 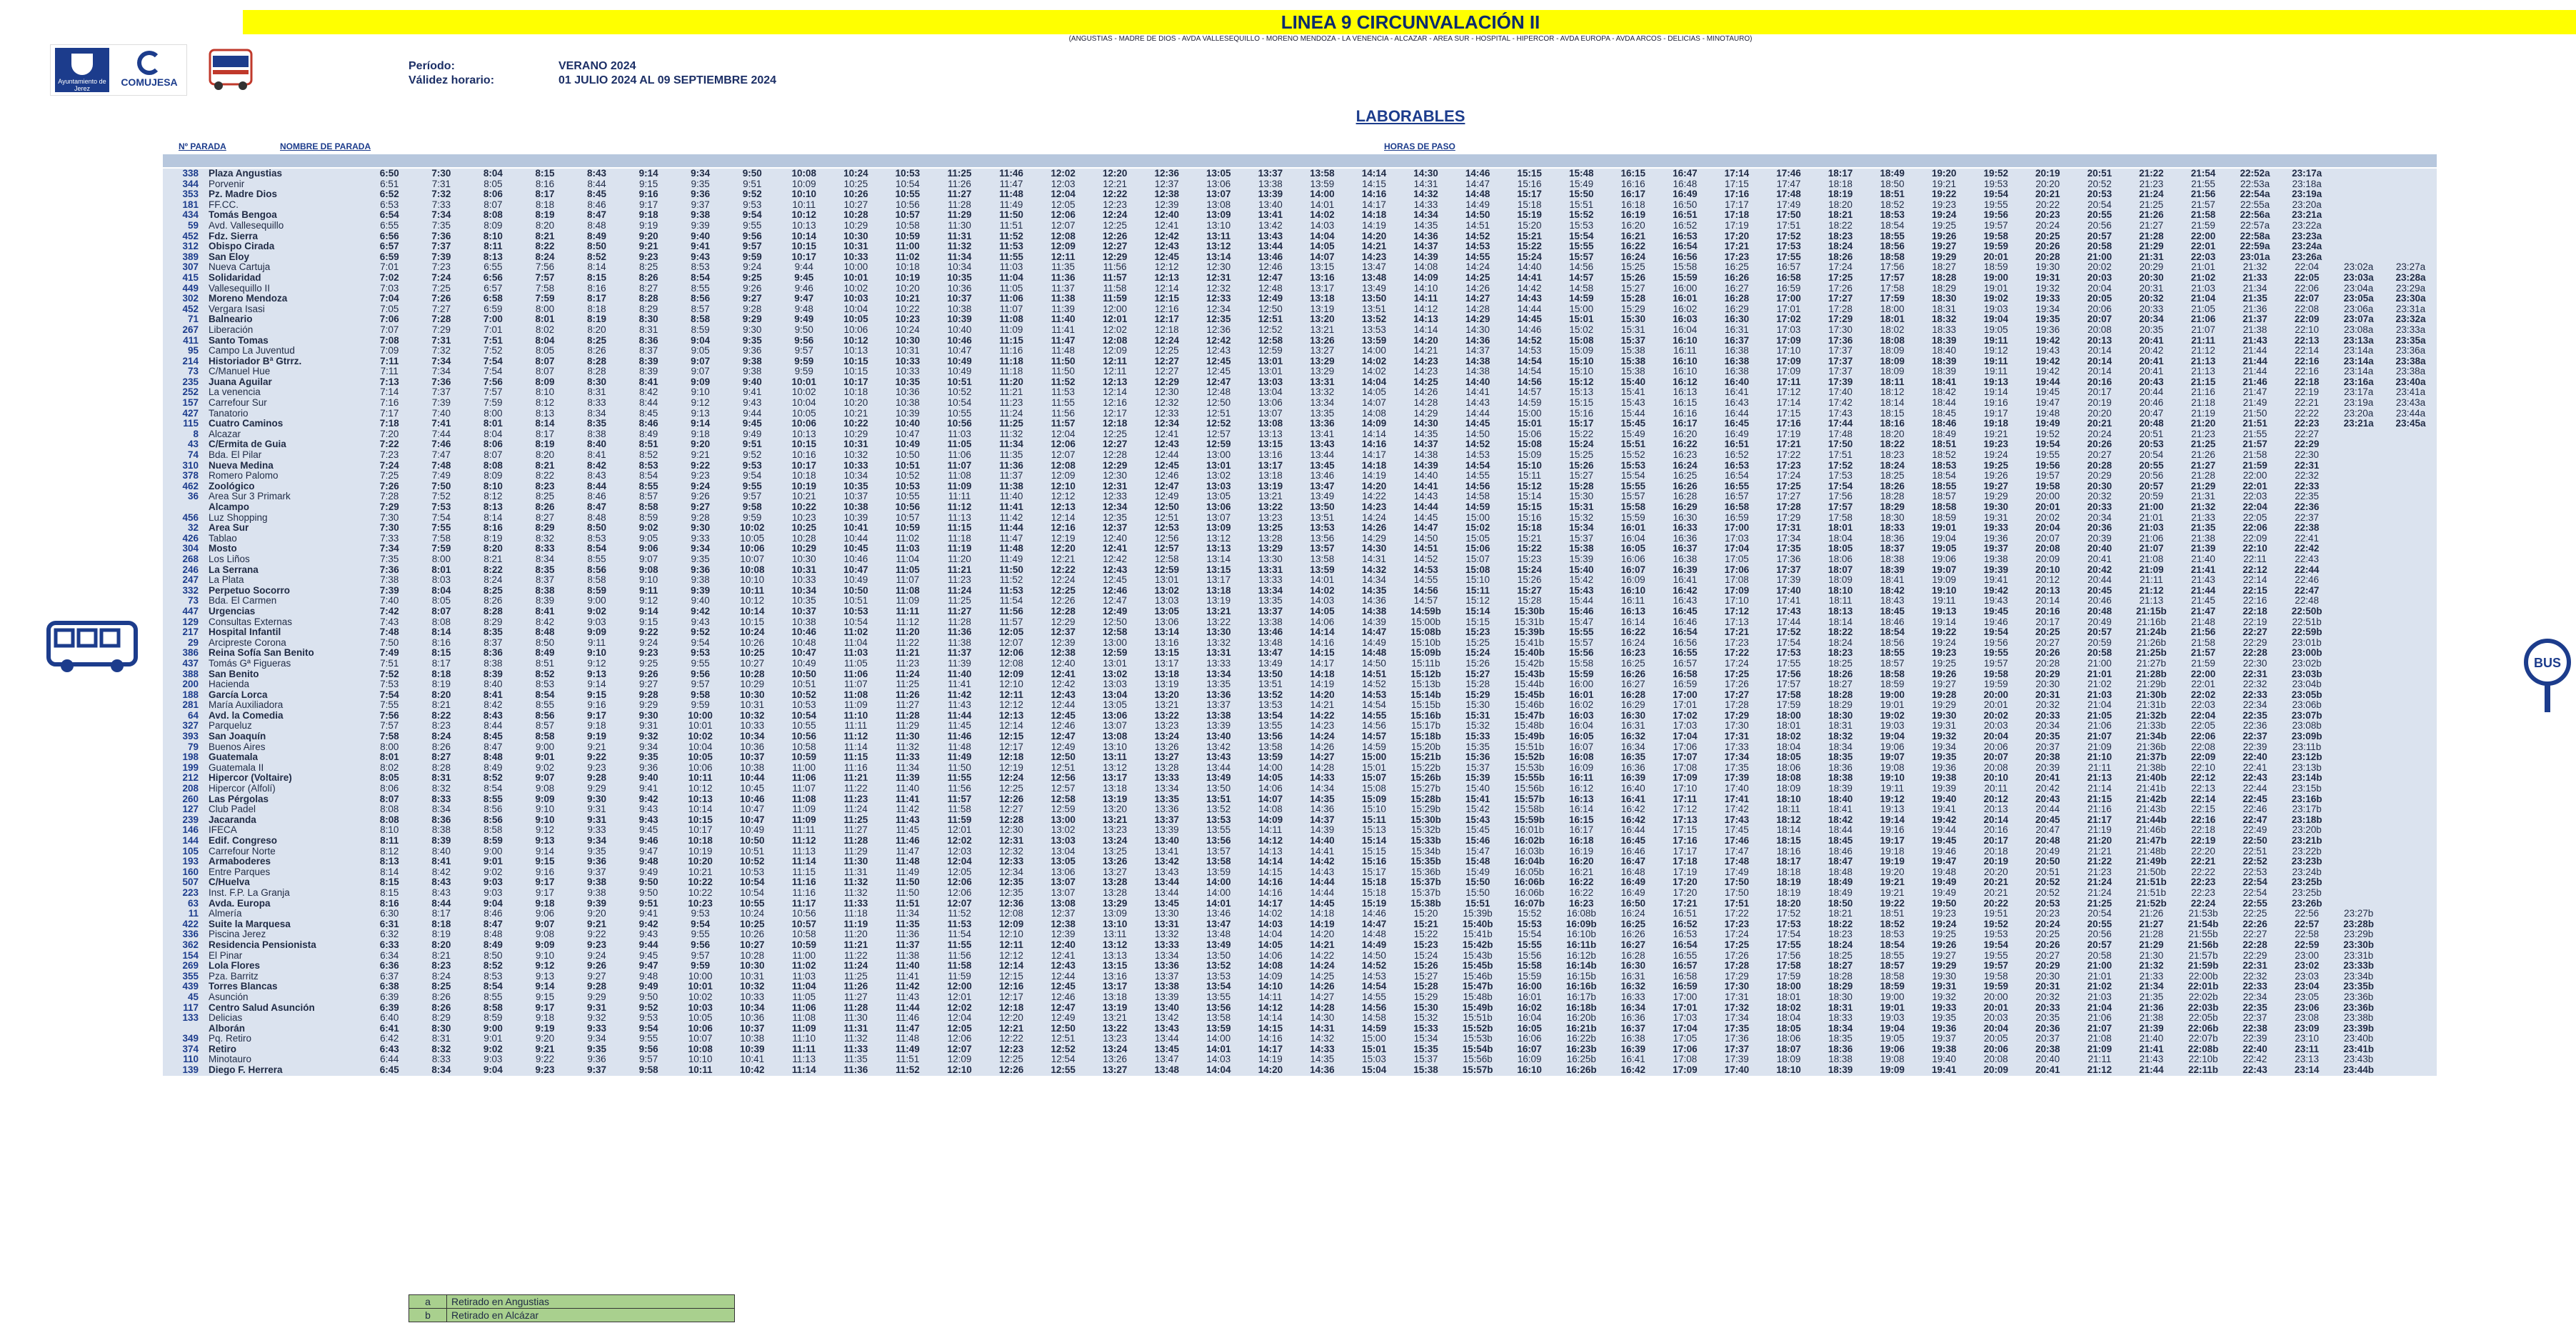 I want to click on pass-time: 11:53, so click(x=1063, y=392).